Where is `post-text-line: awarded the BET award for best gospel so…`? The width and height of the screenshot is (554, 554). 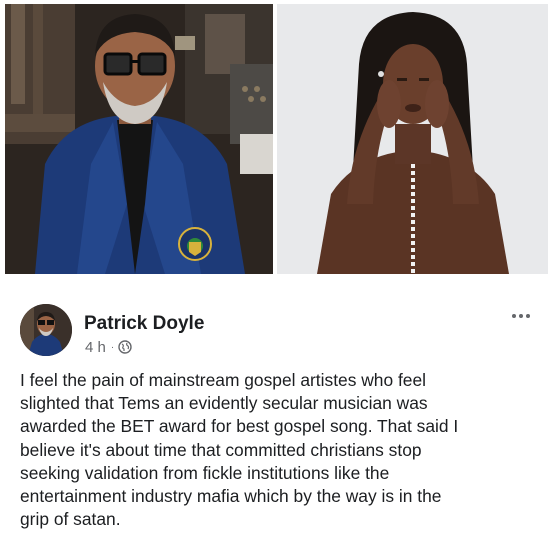
post-text-line: awarded the BET award for best gospel so… is located at coordinates (239, 426).